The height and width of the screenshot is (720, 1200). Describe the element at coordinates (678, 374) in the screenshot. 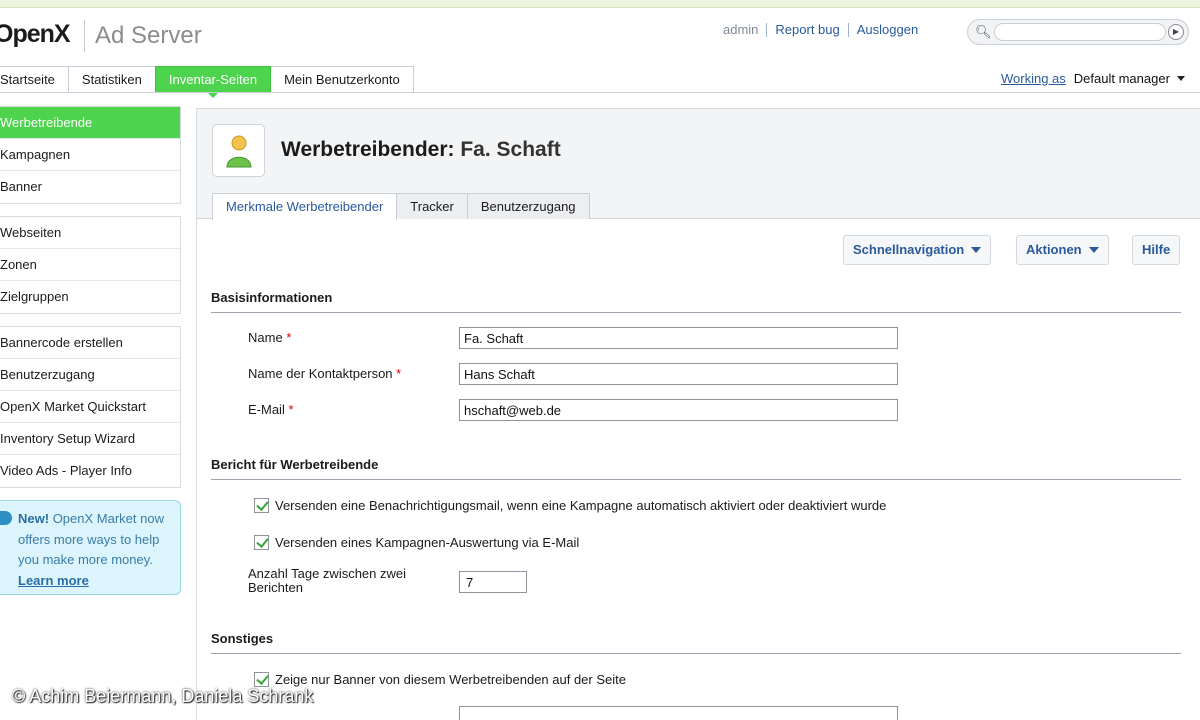

I see `contact-field` at that location.